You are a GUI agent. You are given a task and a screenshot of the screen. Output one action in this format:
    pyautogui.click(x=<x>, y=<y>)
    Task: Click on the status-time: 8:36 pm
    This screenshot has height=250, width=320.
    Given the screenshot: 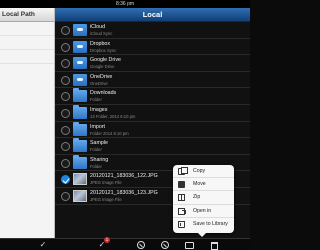 What is the action you would take?
    pyautogui.click(x=125, y=4)
    